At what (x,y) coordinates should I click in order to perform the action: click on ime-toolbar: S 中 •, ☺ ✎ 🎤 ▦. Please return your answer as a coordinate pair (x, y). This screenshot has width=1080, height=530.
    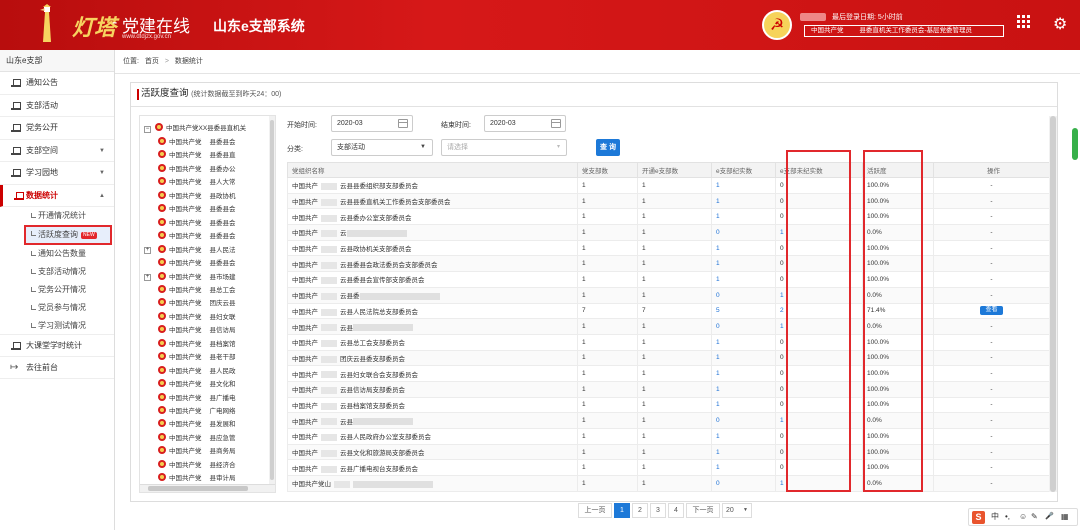
    Looking at the image, I should click on (1023, 517).